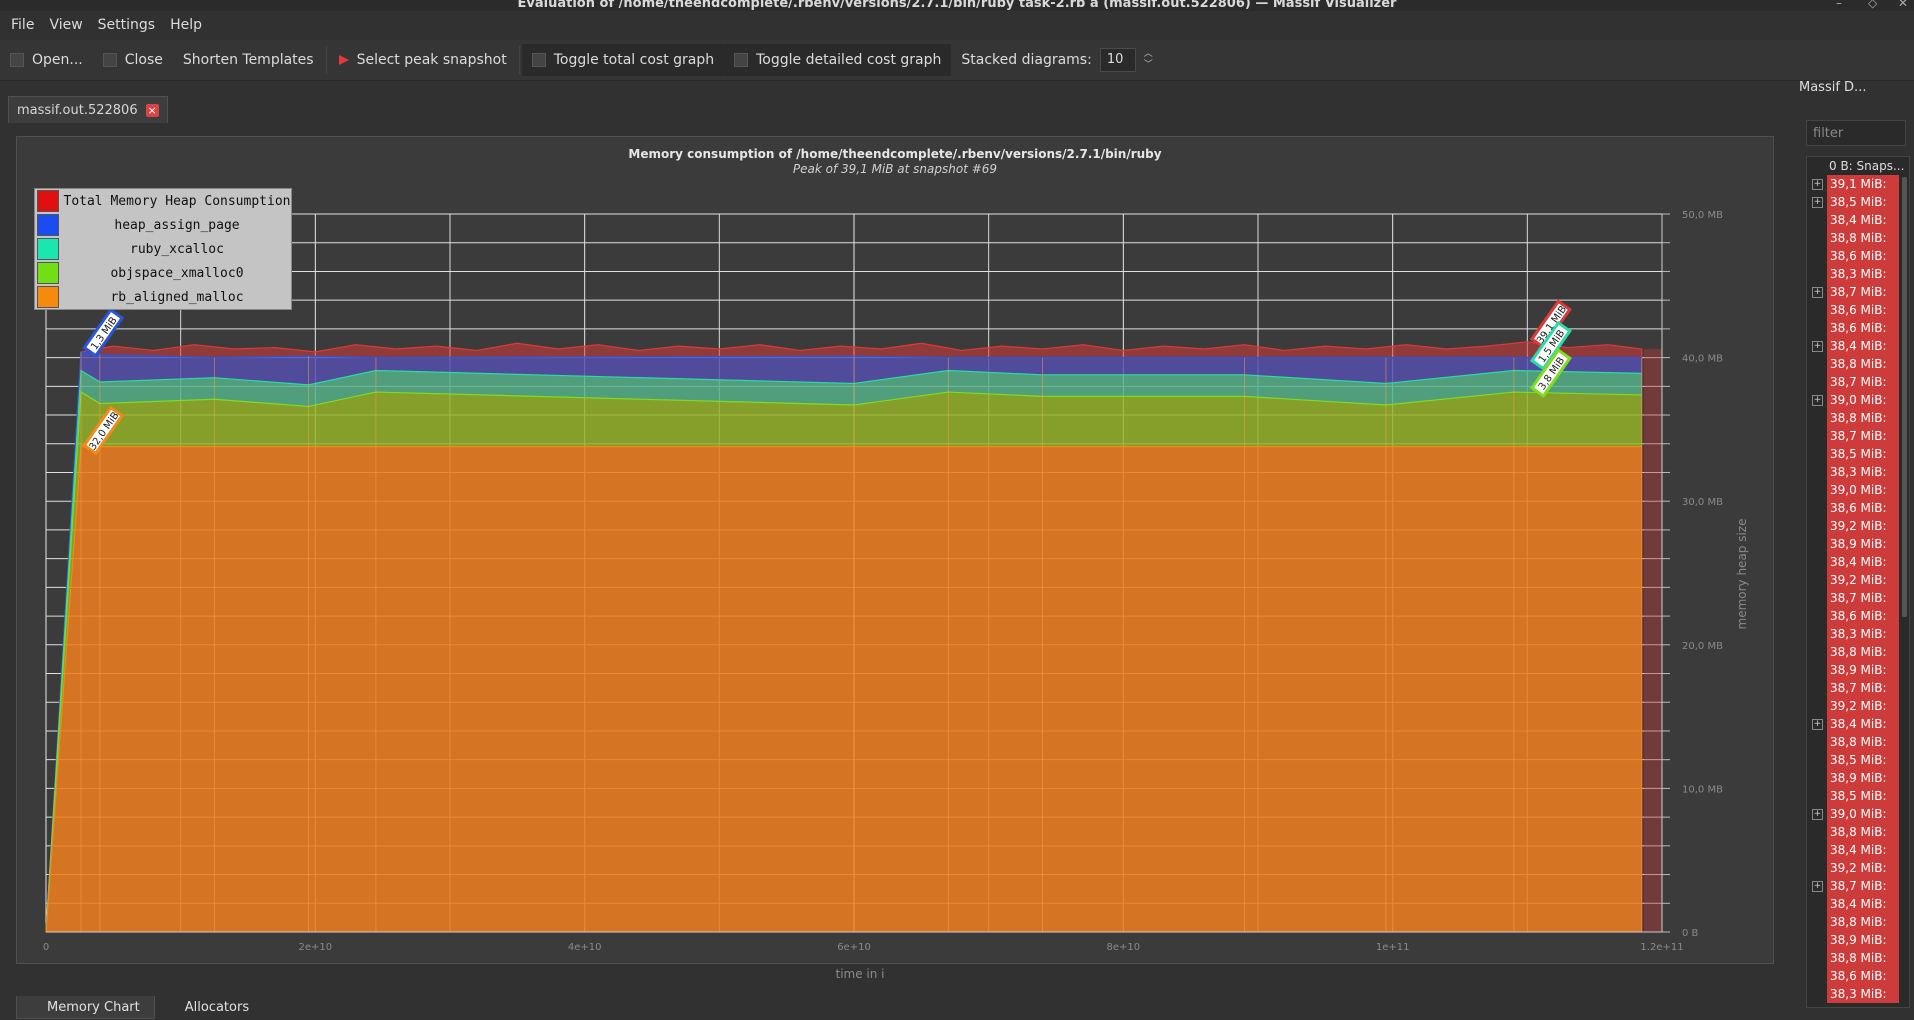 This screenshot has height=1020, width=1914. Describe the element at coordinates (1839, 5) in the screenshot. I see `minimize-icon: –` at that location.